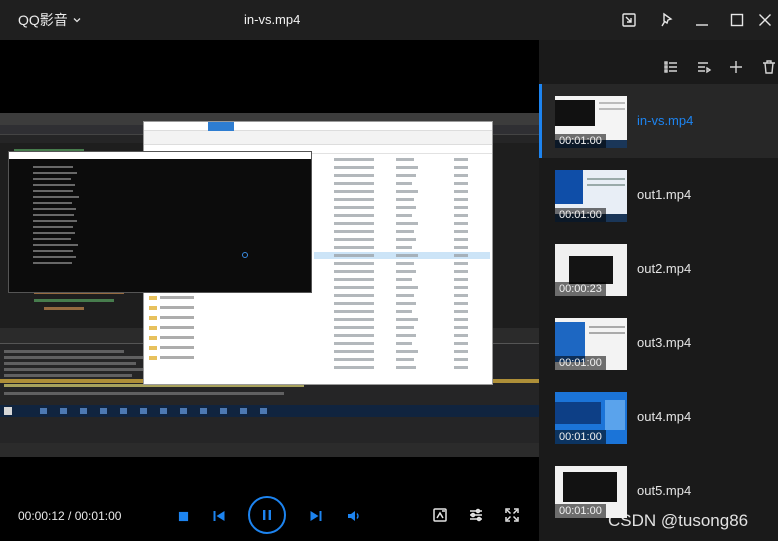 This screenshot has width=778, height=541. I want to click on equalizer-settings-icon, so click(476, 515).